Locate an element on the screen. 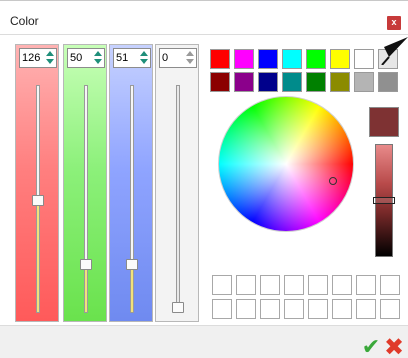 Image resolution: width=408 pixels, height=358 pixels. mouse-pointer-icon is located at coordinates (394, 51).